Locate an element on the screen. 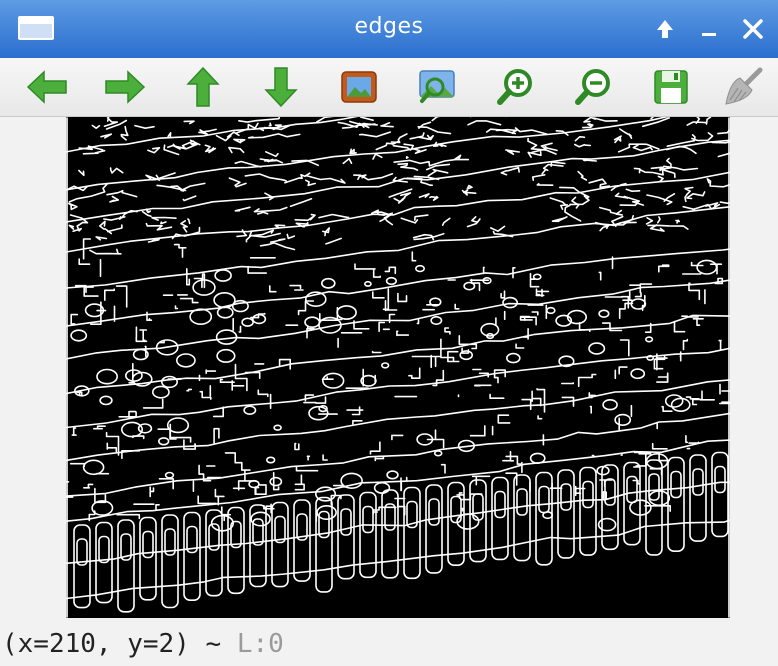 This screenshot has height=666, width=778. picture-icon is located at coordinates (359, 87).